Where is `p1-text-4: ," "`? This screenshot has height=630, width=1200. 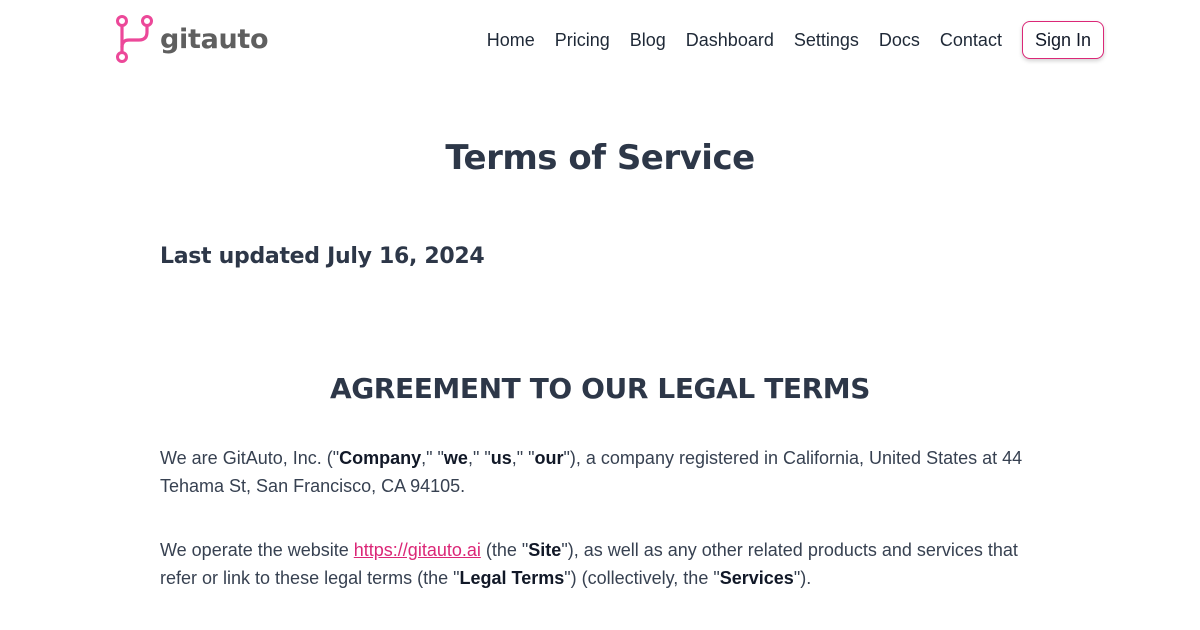 p1-text-4: ," " is located at coordinates (523, 458).